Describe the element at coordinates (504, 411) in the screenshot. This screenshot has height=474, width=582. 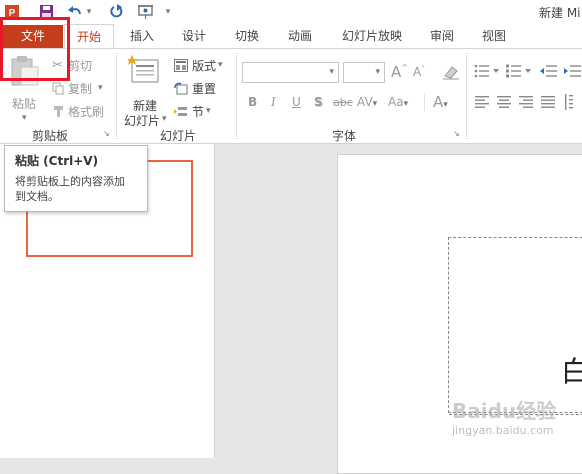
I see `watermark-logo: Baidu经验` at that location.